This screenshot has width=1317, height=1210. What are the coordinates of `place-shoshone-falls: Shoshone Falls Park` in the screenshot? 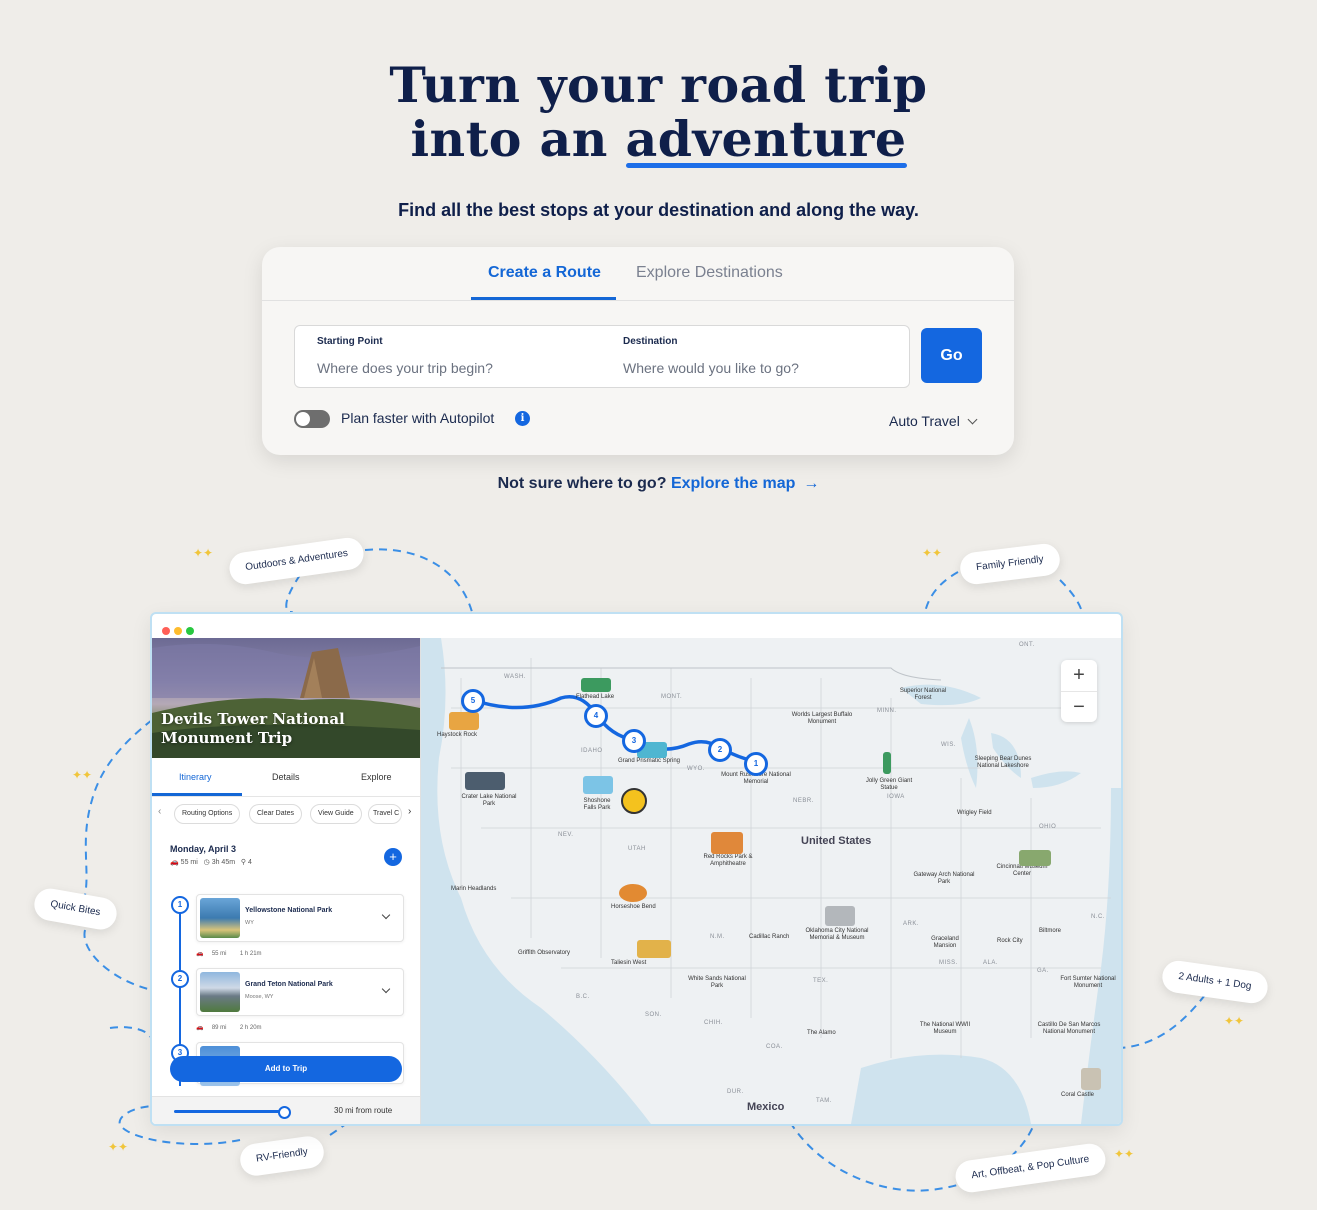 It's located at (597, 805).